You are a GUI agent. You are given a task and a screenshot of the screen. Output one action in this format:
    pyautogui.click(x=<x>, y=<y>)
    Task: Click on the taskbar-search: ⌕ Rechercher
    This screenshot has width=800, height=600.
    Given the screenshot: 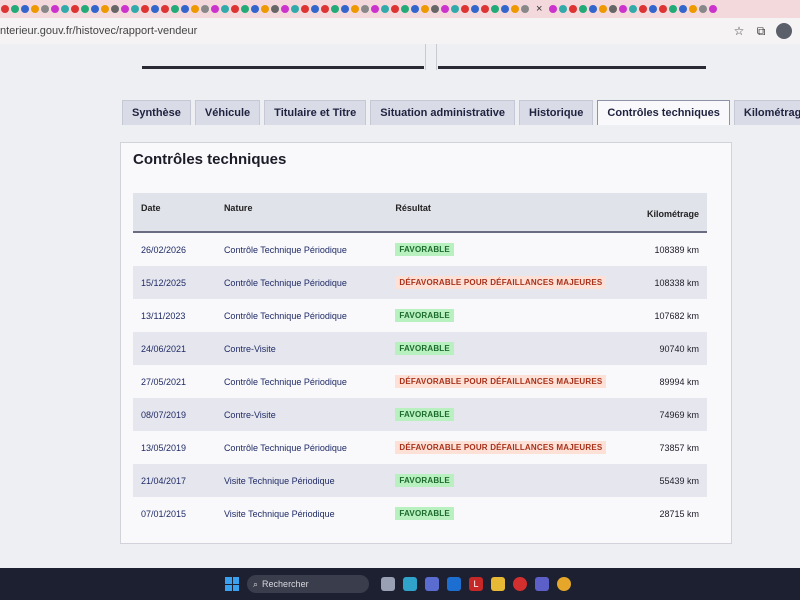 What is the action you would take?
    pyautogui.click(x=308, y=584)
    